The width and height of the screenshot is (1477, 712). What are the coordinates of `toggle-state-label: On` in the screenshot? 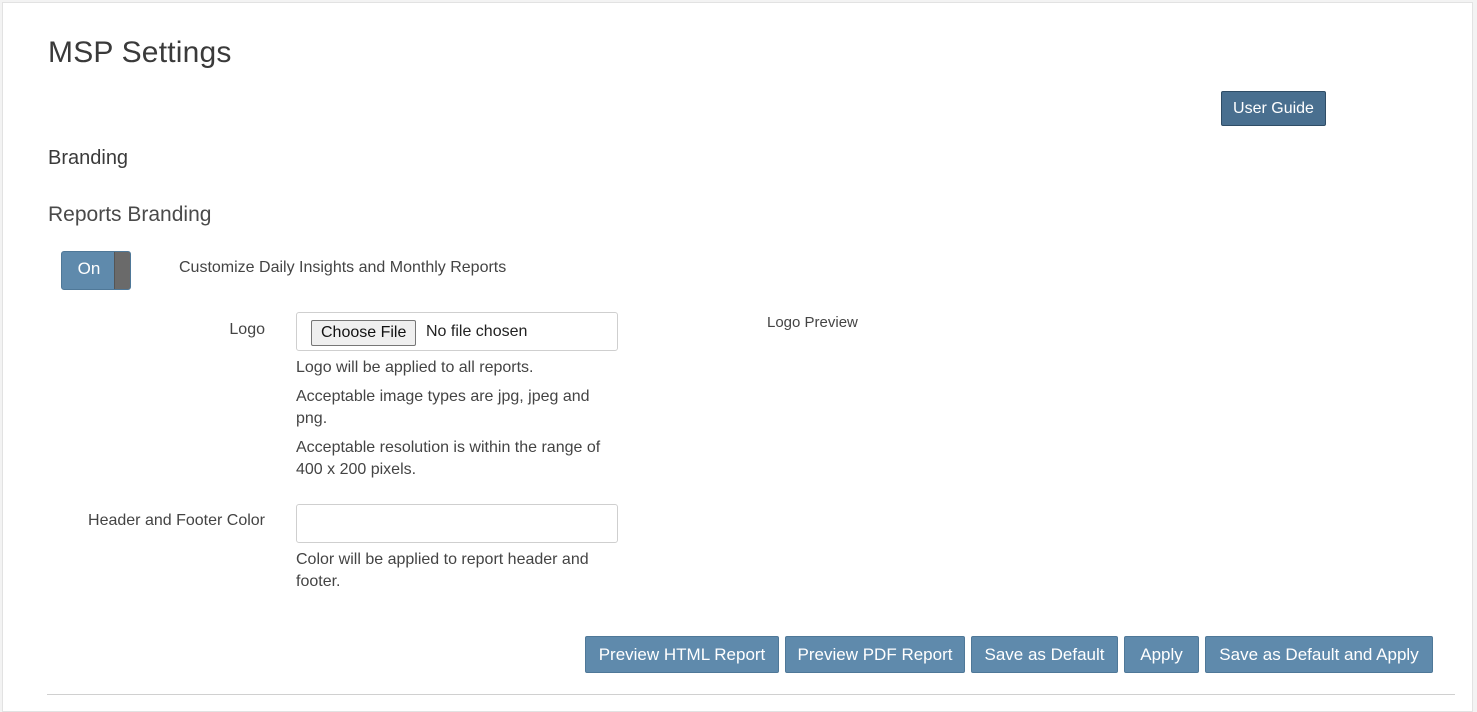 It's located at (89, 268).